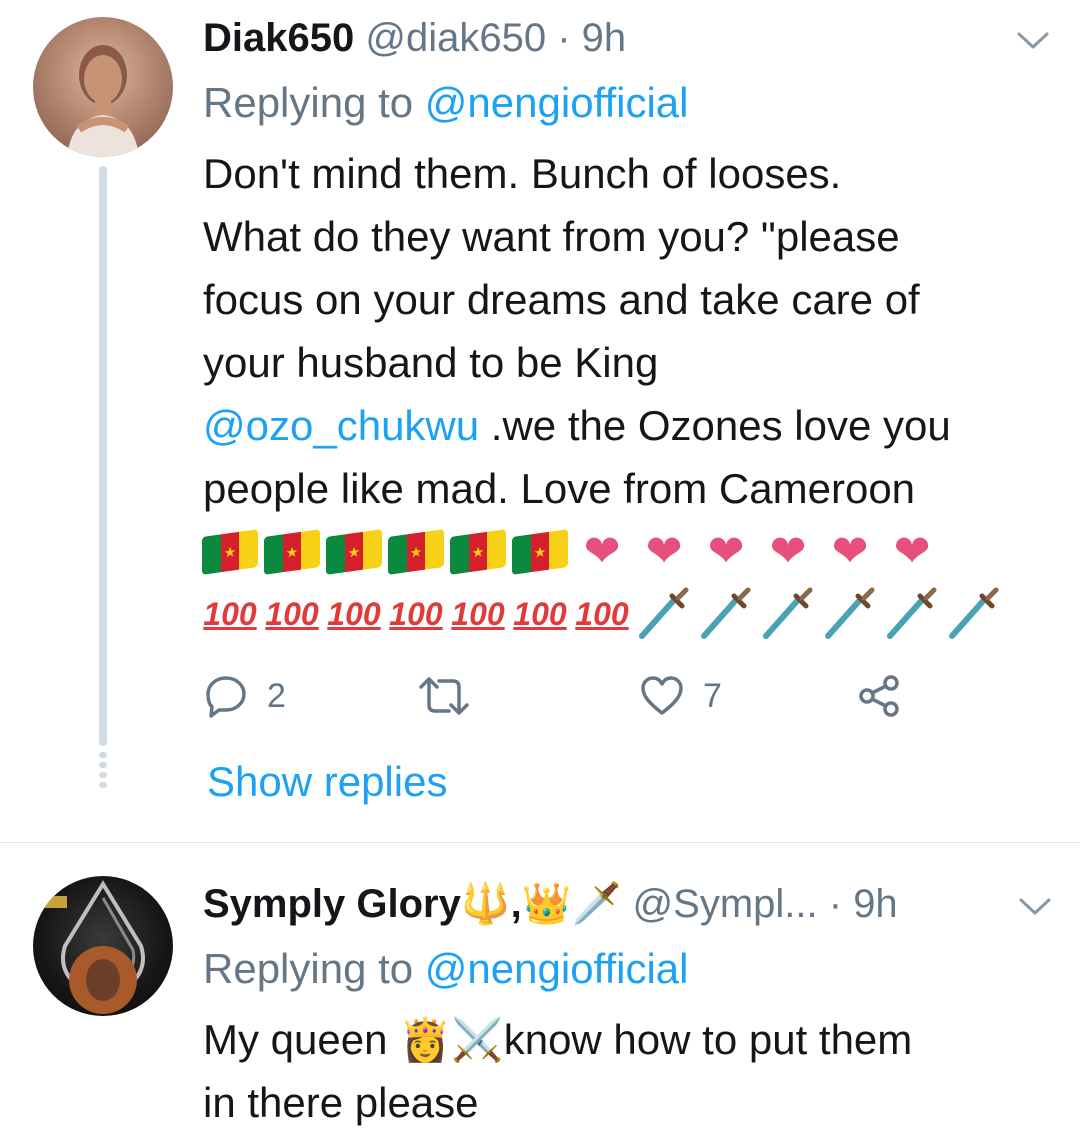 This screenshot has width=1080, height=1145. I want to click on retweet-button, so click(444, 696).